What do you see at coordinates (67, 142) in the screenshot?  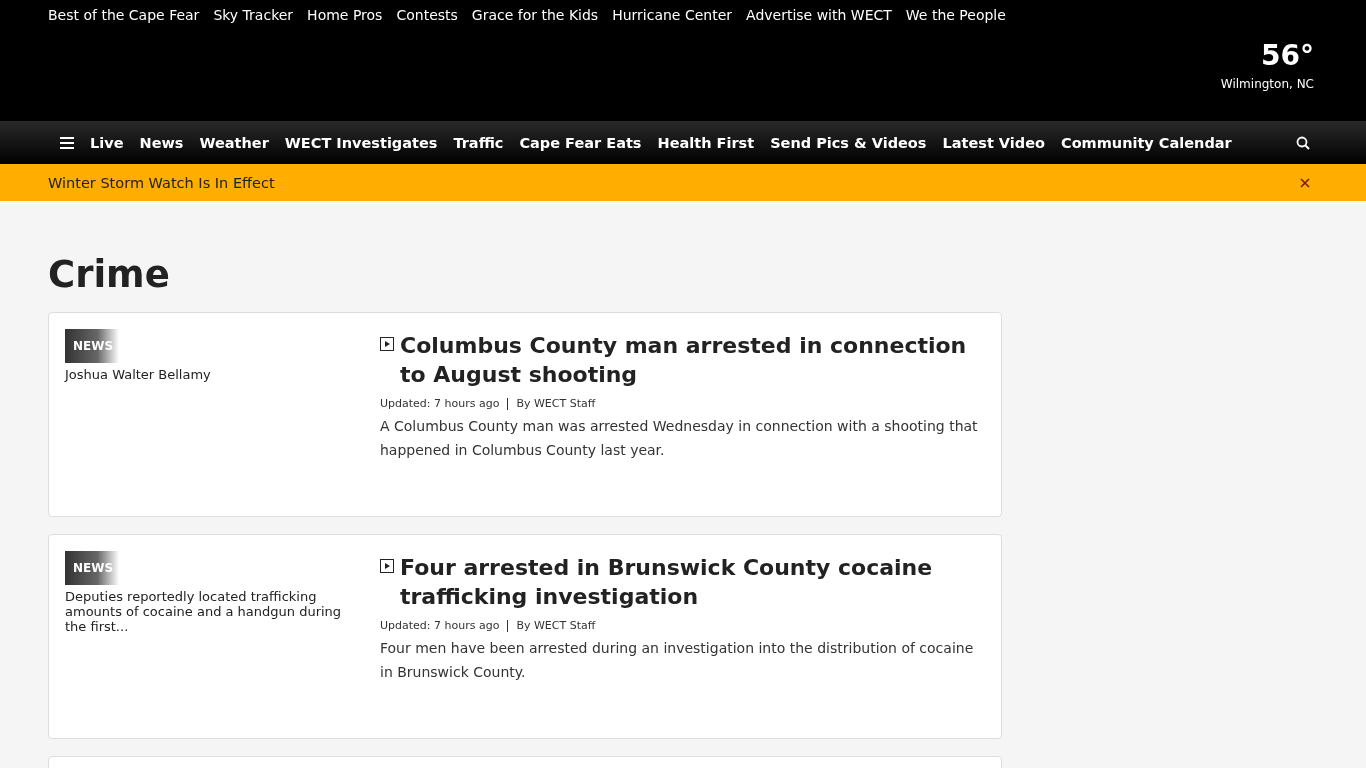 I see `menu-icon` at bounding box center [67, 142].